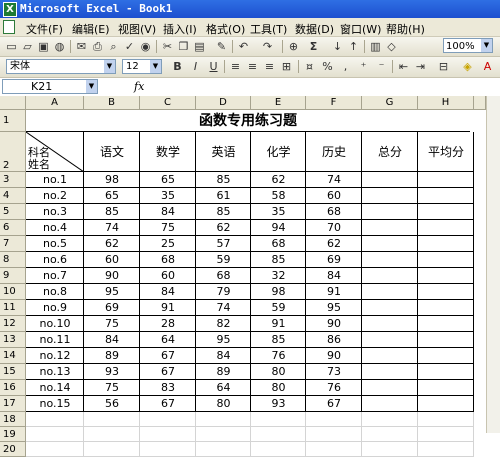 The image size is (500, 457). I want to click on bold-button: B, so click(177, 66).